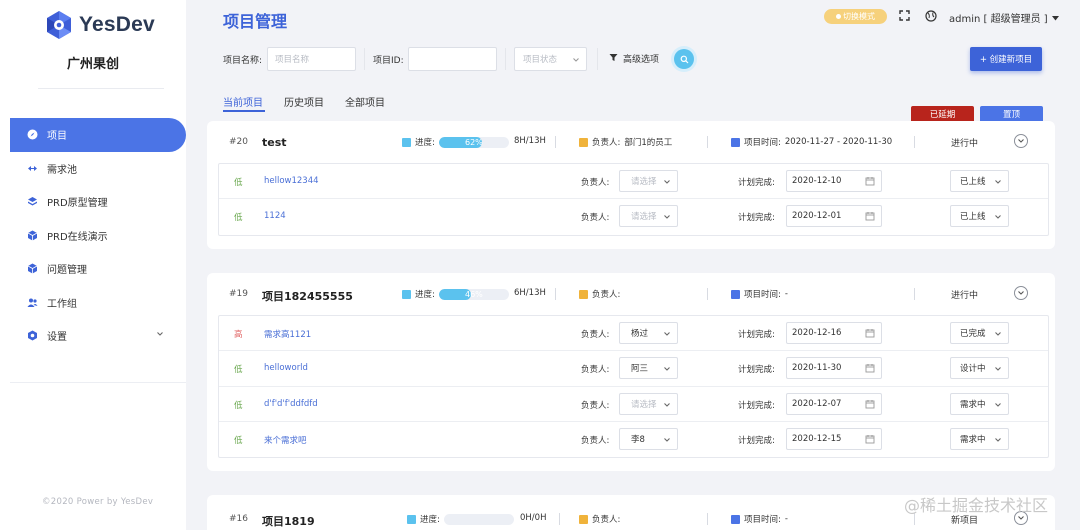 The width and height of the screenshot is (1080, 530). What do you see at coordinates (684, 59) in the screenshot?
I see `search-button` at bounding box center [684, 59].